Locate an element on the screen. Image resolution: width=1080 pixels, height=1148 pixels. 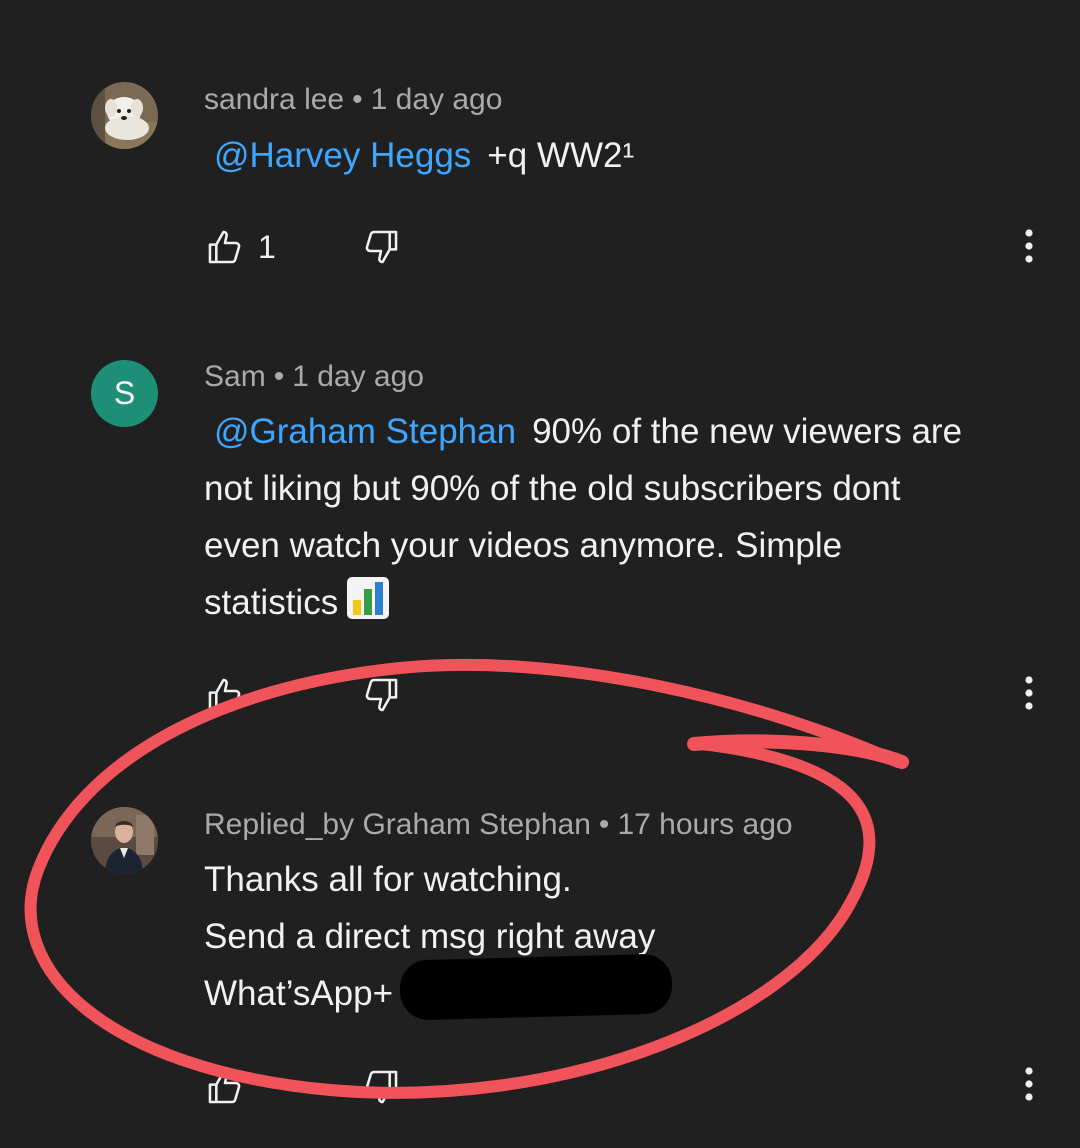
comment-text: @Harvey Heggs +q WW2¹ is located at coordinates (624, 155).